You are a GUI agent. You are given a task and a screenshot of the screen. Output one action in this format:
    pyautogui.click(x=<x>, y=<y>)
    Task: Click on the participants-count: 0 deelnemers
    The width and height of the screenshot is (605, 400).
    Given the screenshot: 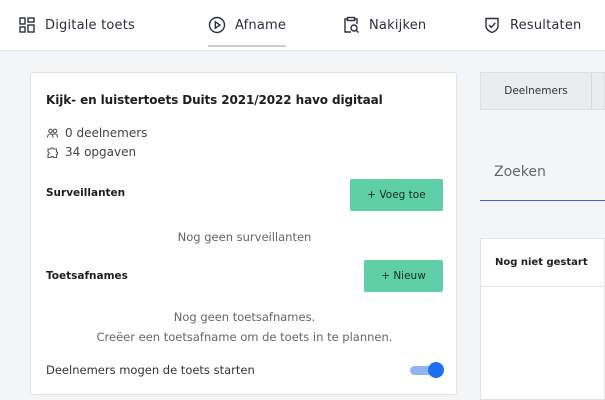 What is the action you would take?
    pyautogui.click(x=96, y=133)
    